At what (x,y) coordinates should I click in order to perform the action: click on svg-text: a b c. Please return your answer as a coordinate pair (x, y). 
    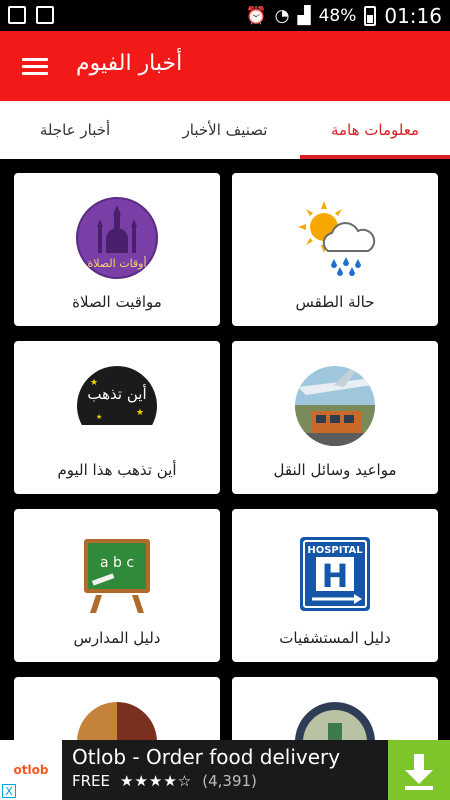
    Looking at the image, I should click on (117, 563).